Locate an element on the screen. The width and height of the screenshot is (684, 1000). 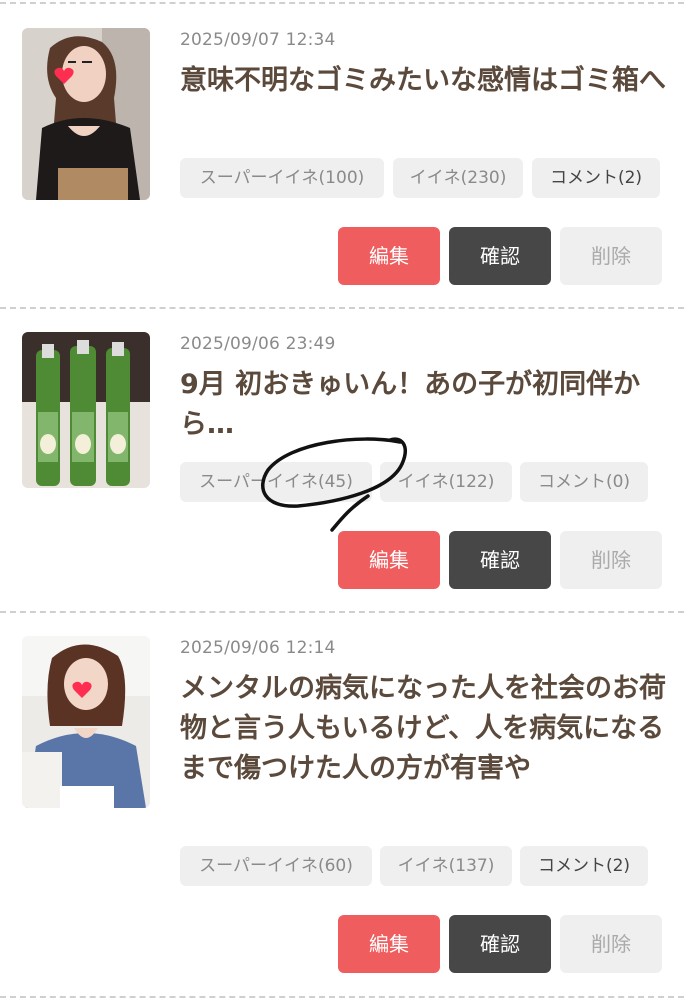
post-date: 2025/09/06 23:49 is located at coordinates (258, 344).